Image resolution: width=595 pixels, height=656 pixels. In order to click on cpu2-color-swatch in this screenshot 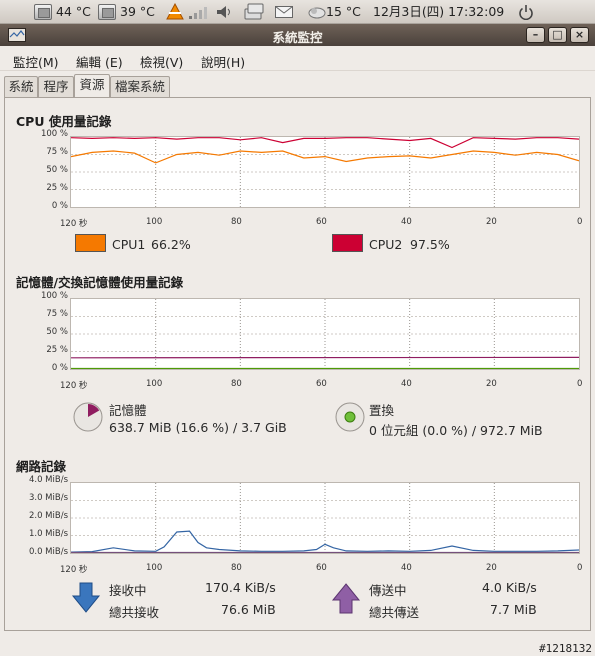, I will do `click(347, 243)`.